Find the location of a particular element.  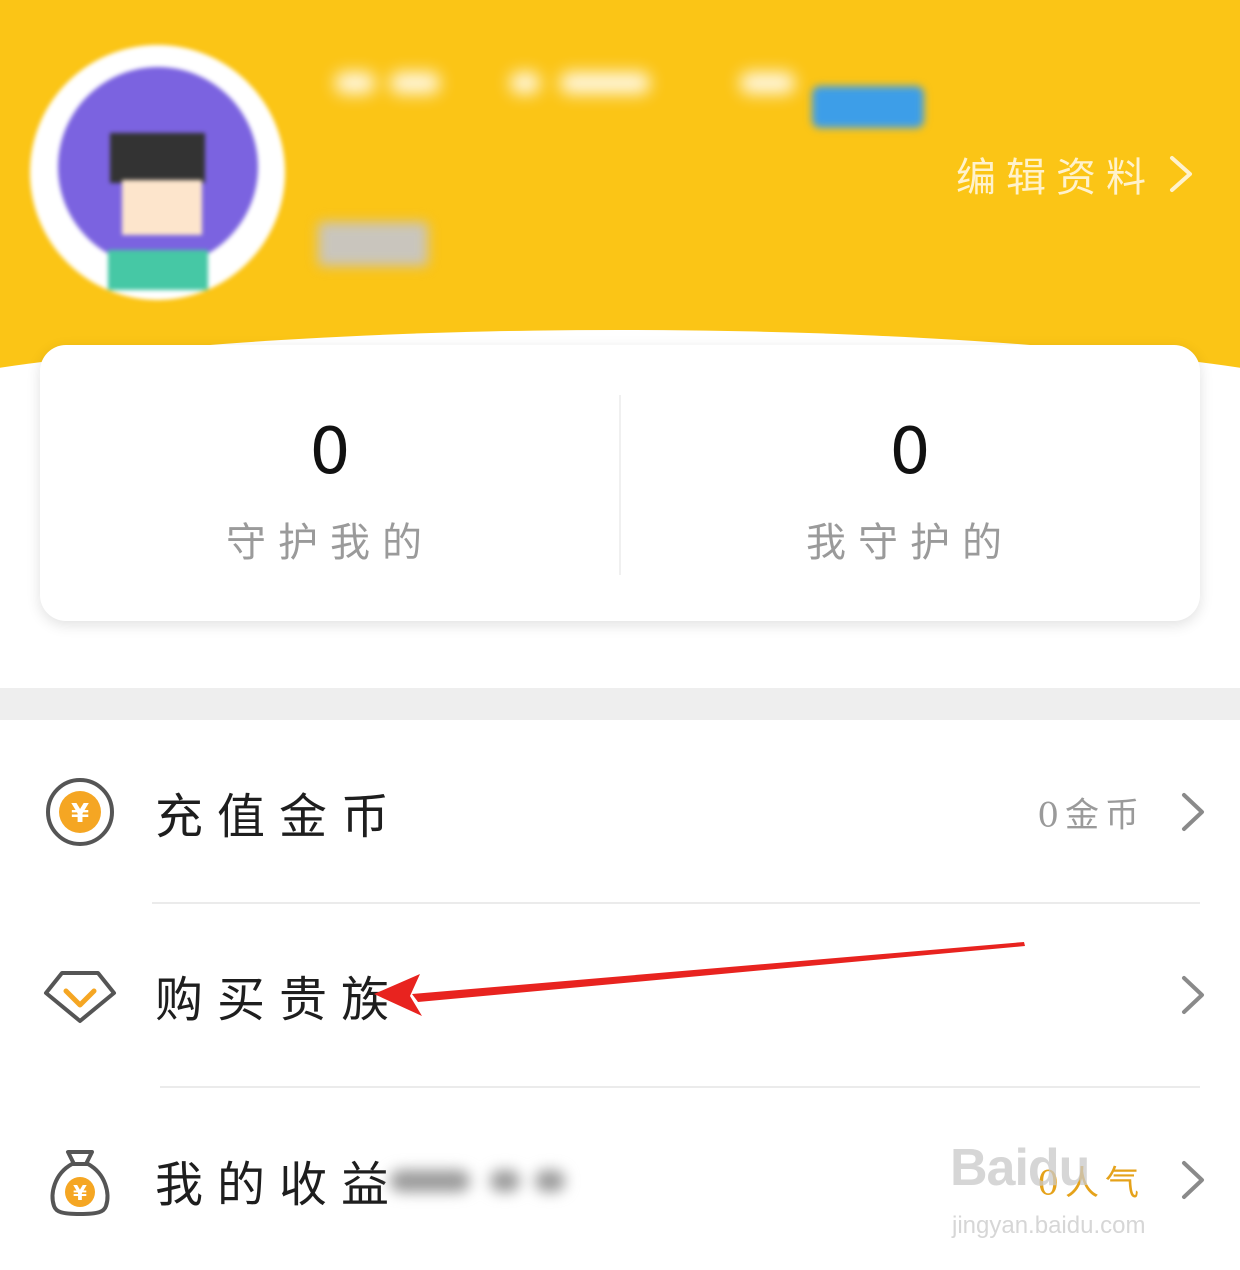

level-badge is located at coordinates (868, 107).